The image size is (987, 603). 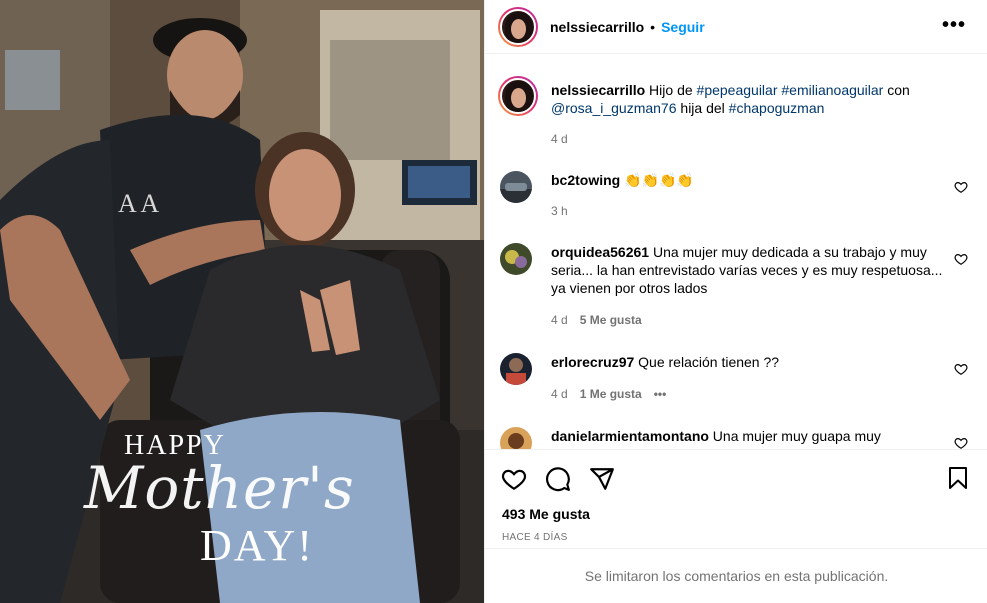 What do you see at coordinates (794, 436) in the screenshot?
I see `comment-body: Una mujer muy guapa muy` at bounding box center [794, 436].